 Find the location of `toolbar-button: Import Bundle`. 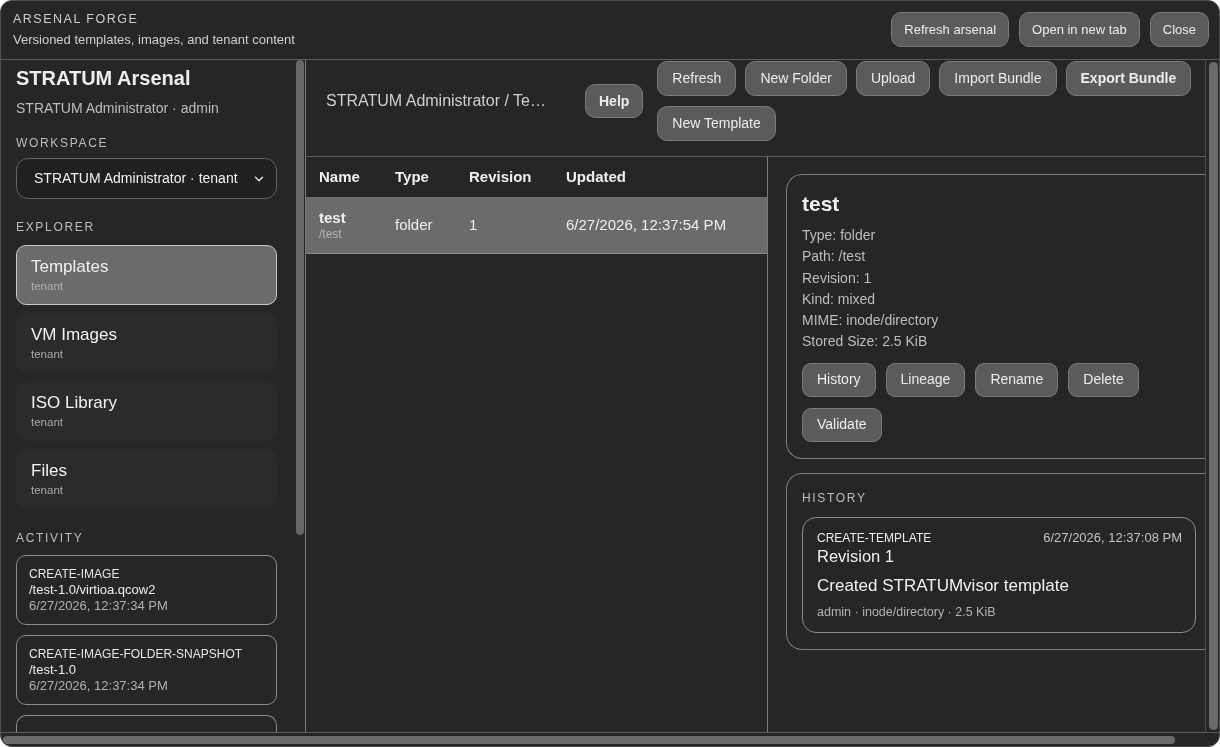

toolbar-button: Import Bundle is located at coordinates (998, 78).